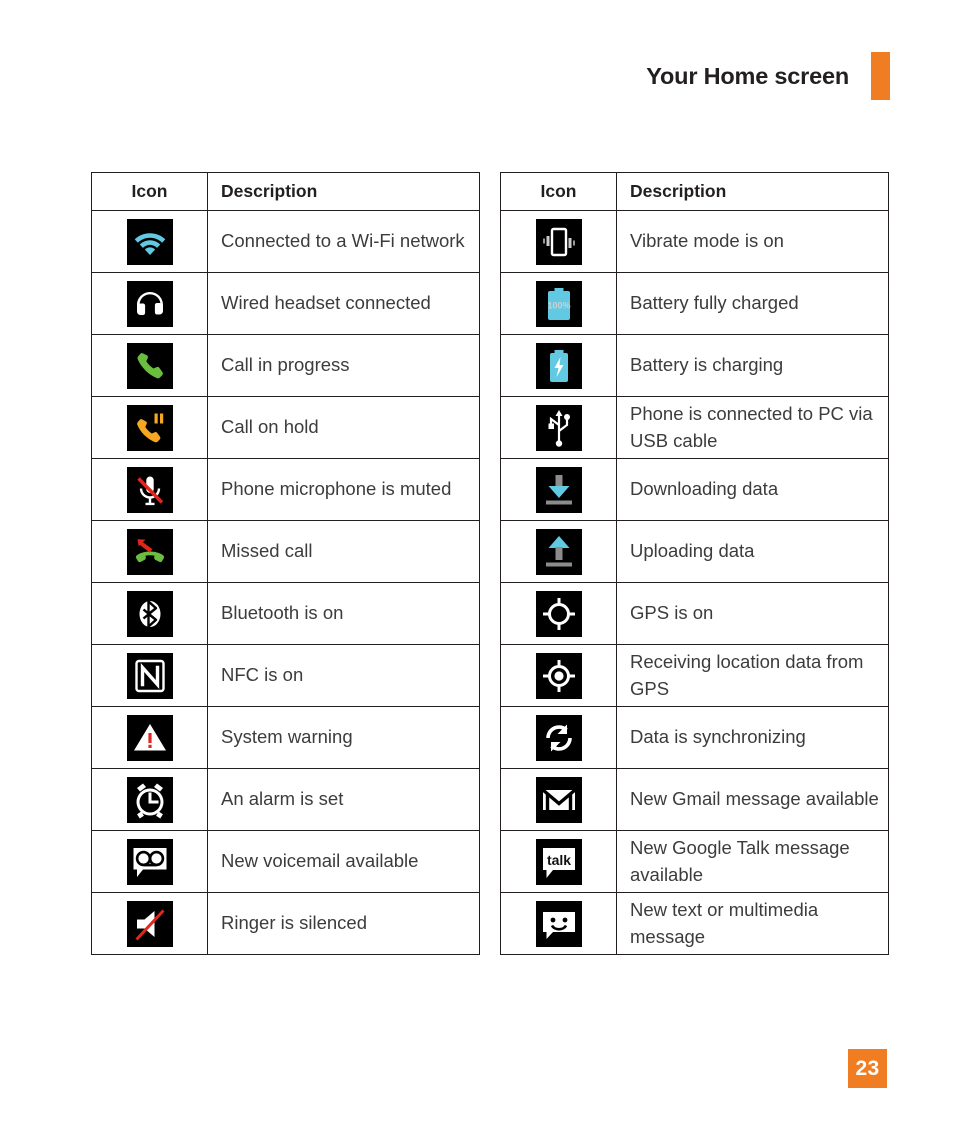 The width and height of the screenshot is (954, 1145). I want to click on vibrate-mode-icon, so click(558, 241).